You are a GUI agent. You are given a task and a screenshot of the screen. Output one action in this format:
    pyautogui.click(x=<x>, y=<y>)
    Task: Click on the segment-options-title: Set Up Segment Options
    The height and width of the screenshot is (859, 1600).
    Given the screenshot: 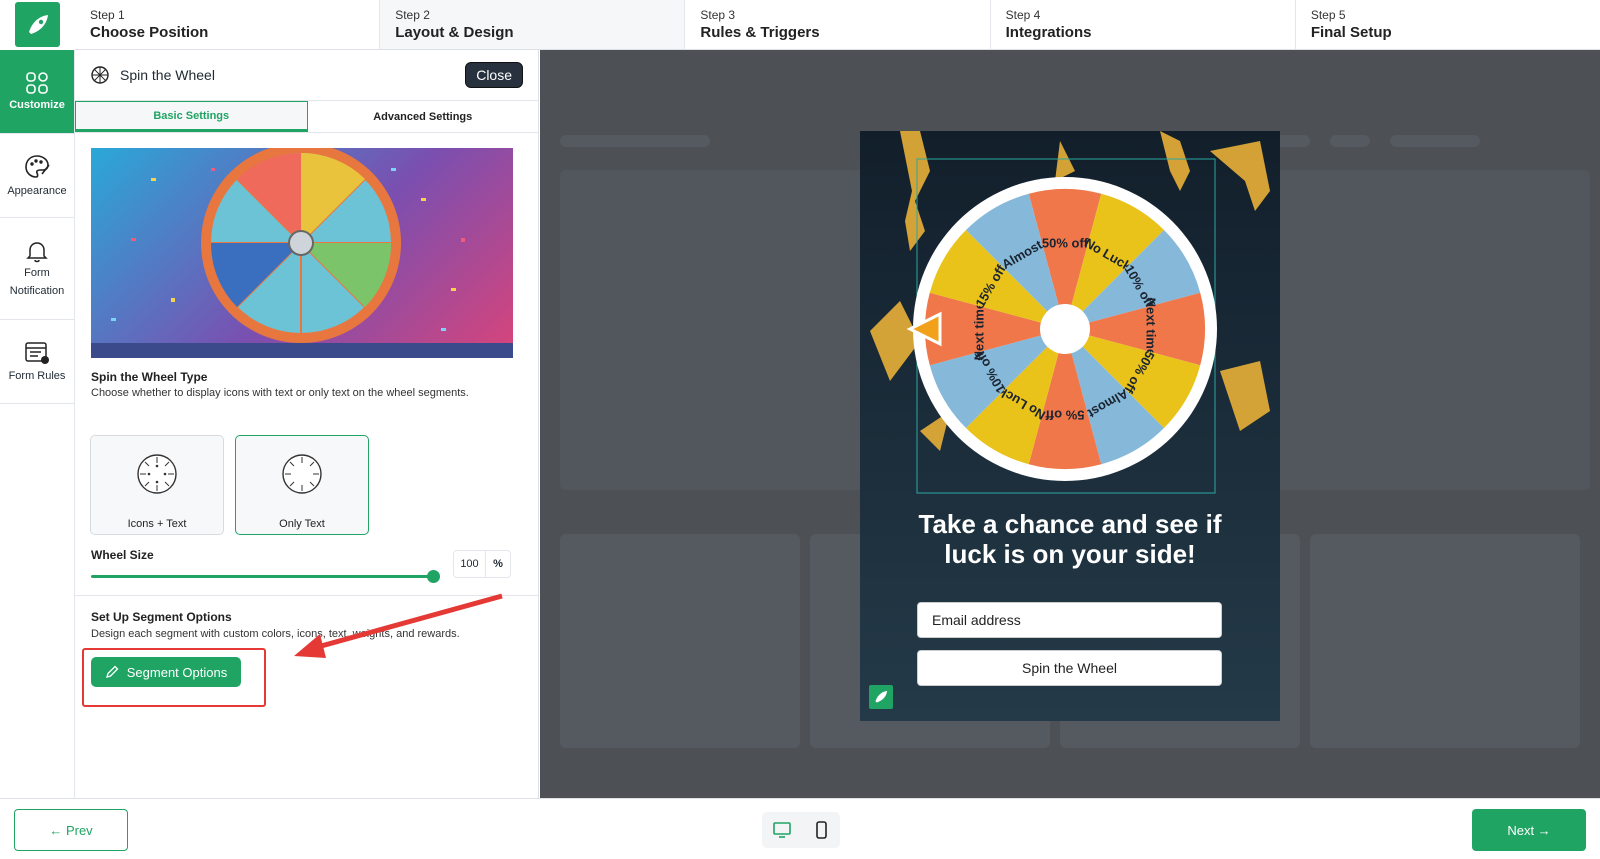 What is the action you would take?
    pyautogui.click(x=161, y=617)
    